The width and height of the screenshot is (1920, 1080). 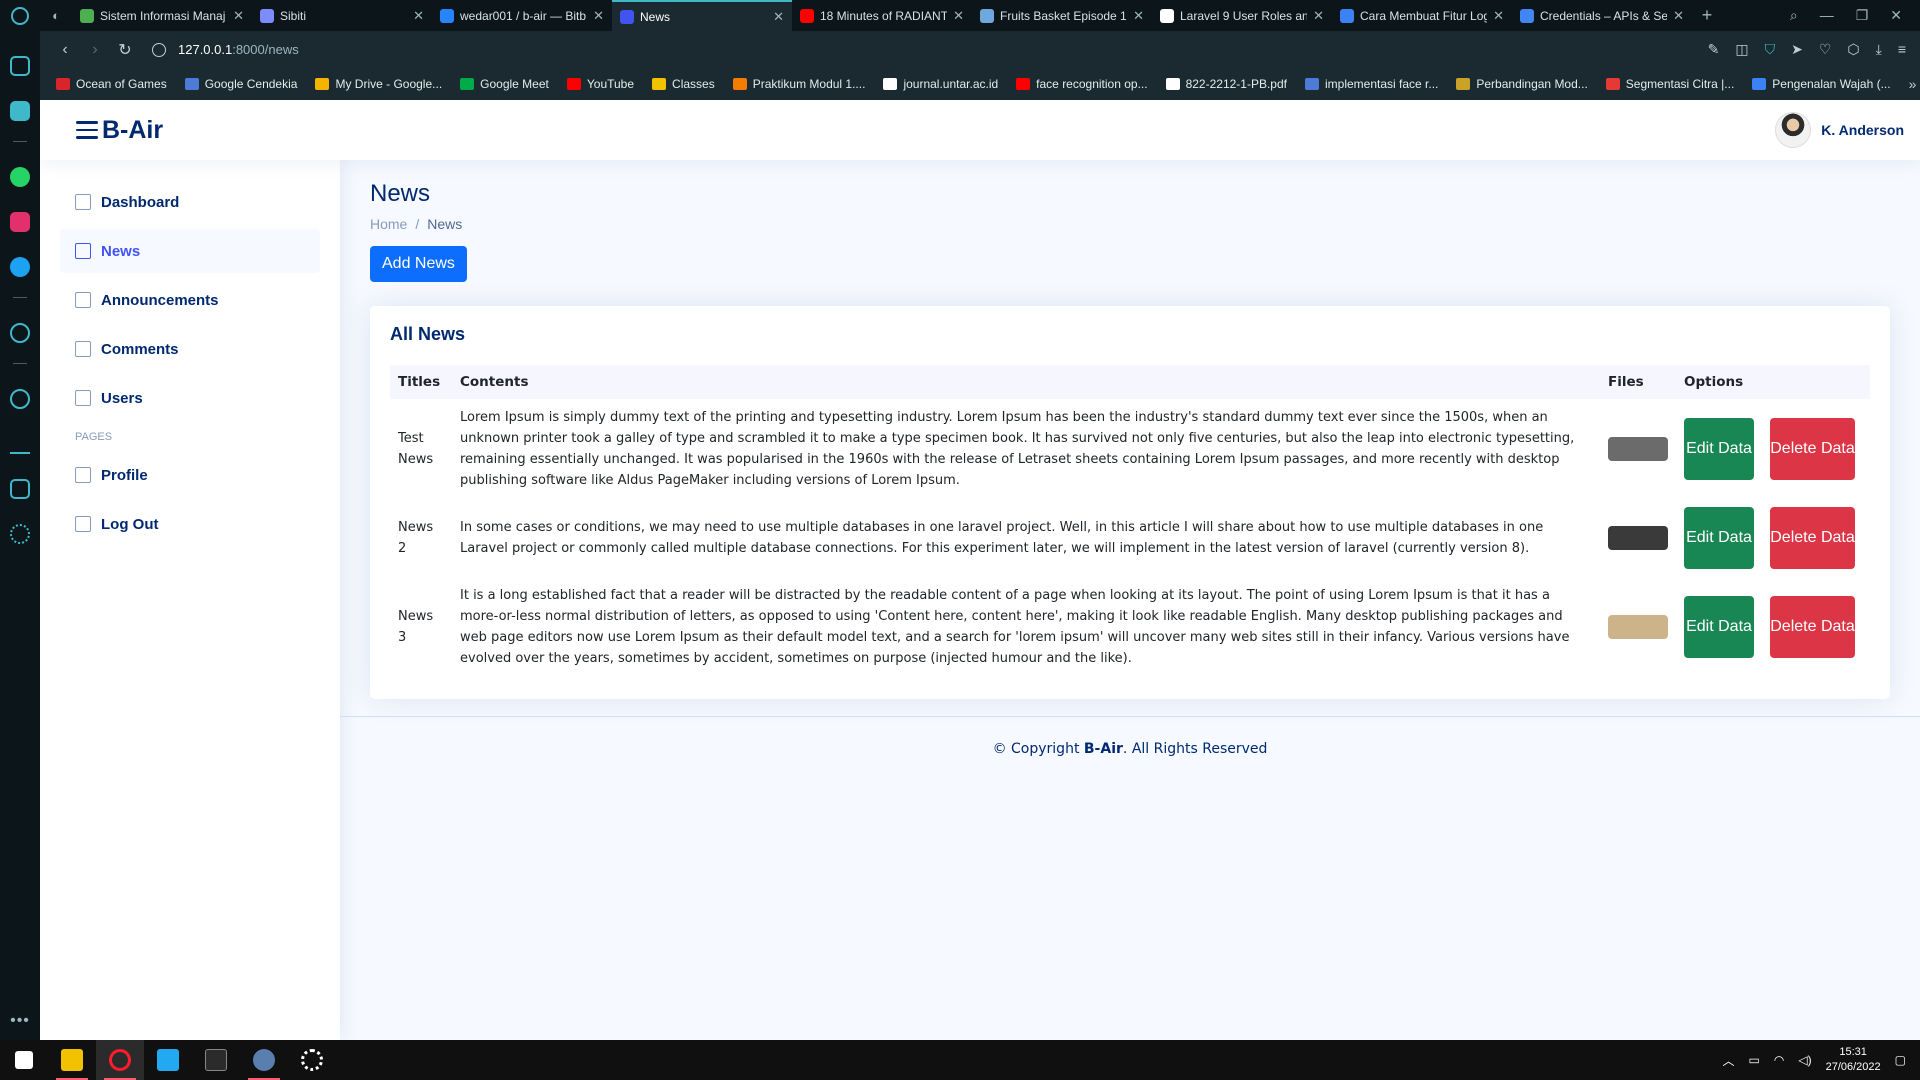 I want to click on opera-taskbar-icon, so click(x=120, y=1060).